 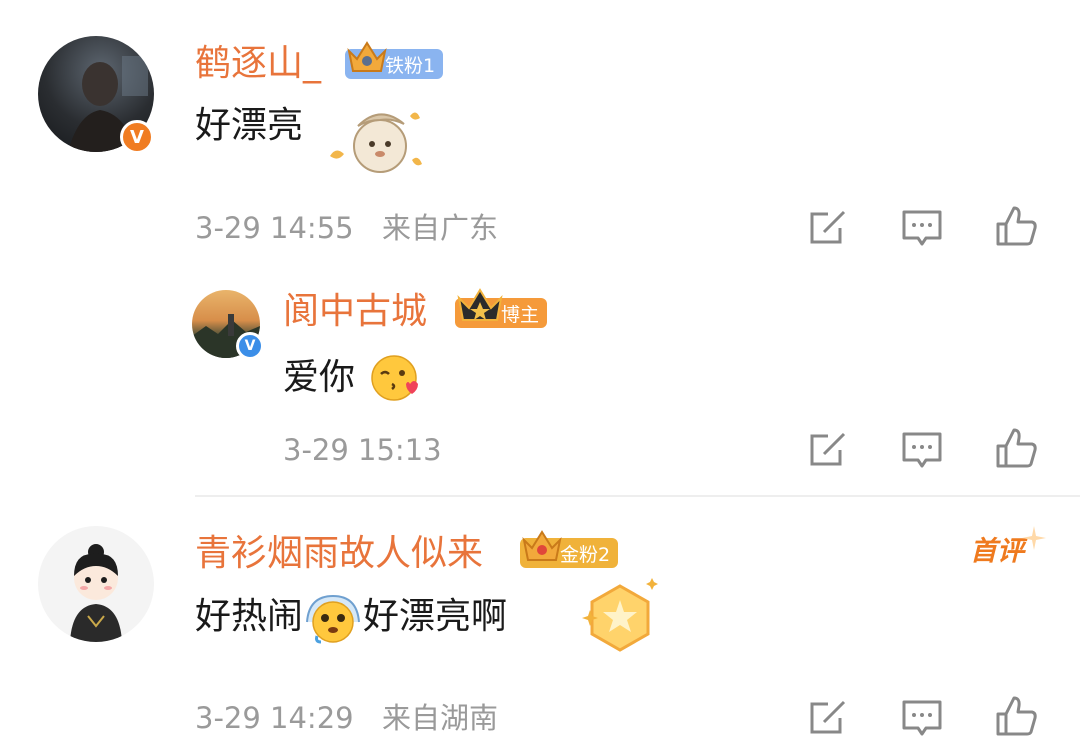 I want to click on comment-location: 来自湖南, so click(x=440, y=718).